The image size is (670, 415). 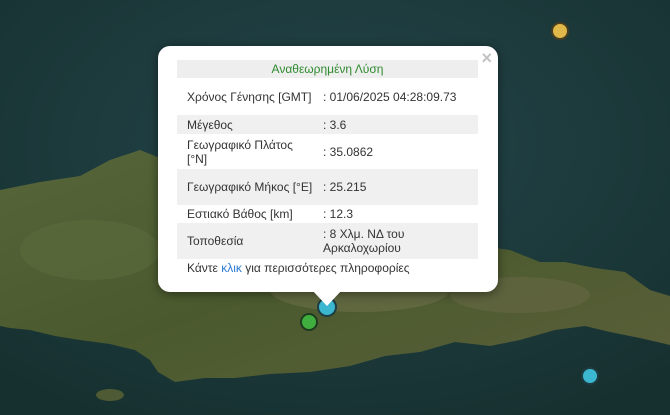 I want to click on location-label: Τοποθεσία, so click(x=245, y=241).